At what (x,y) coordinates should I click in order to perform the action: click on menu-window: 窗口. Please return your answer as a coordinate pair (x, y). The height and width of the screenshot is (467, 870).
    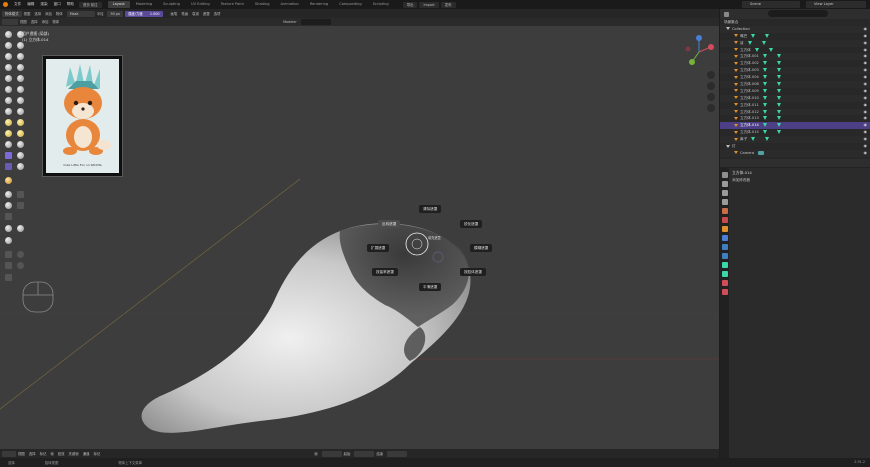
    Looking at the image, I should click on (57, 4).